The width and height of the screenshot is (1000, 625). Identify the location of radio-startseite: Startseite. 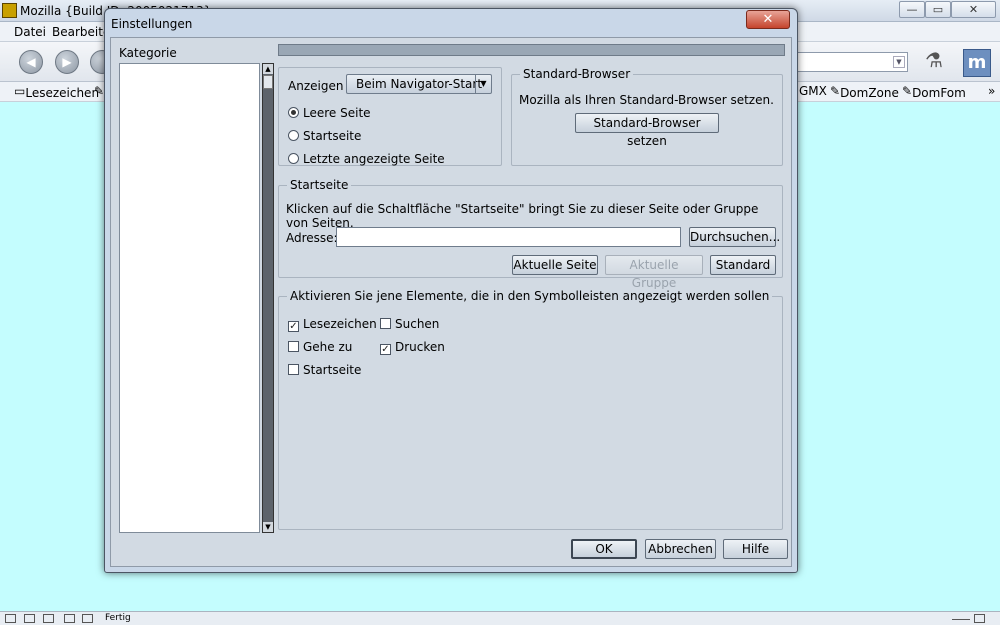
(324, 137).